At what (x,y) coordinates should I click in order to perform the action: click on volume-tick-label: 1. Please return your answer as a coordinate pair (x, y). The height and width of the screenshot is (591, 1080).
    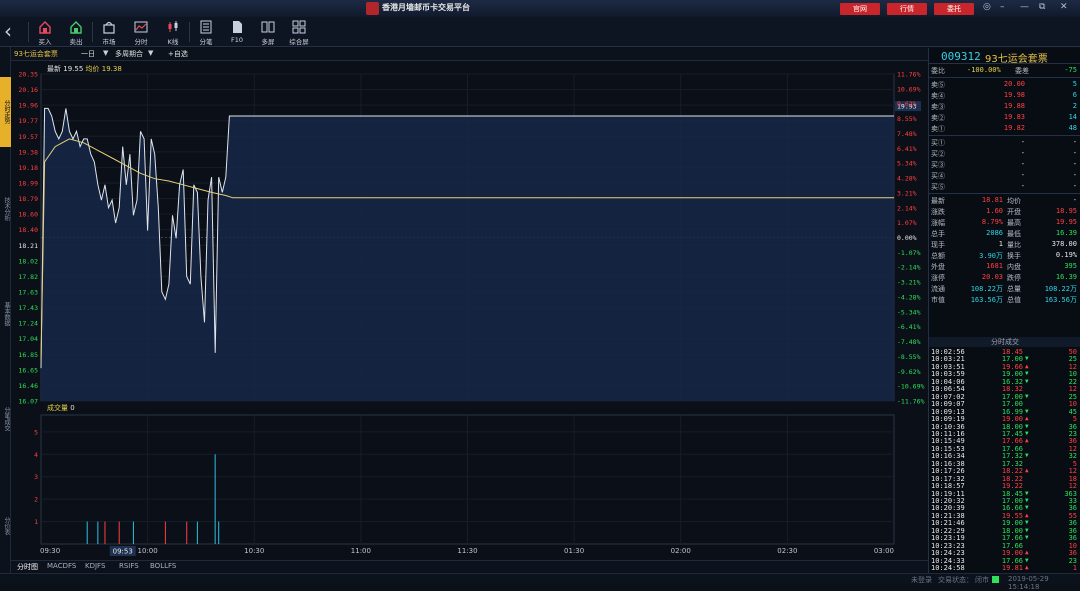
    Looking at the image, I should click on (36, 522).